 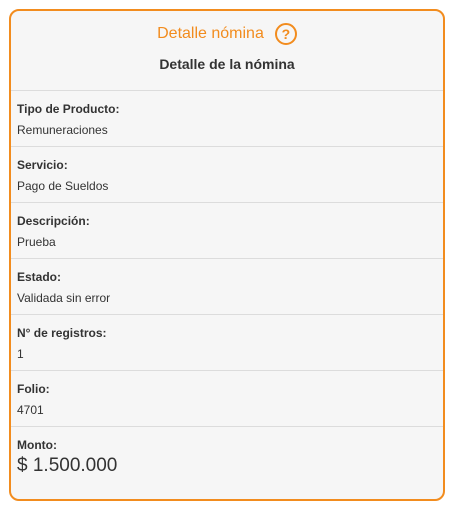 I want to click on field-product-type: Tipo de Producto: Remuneraciones, so click(x=227, y=119).